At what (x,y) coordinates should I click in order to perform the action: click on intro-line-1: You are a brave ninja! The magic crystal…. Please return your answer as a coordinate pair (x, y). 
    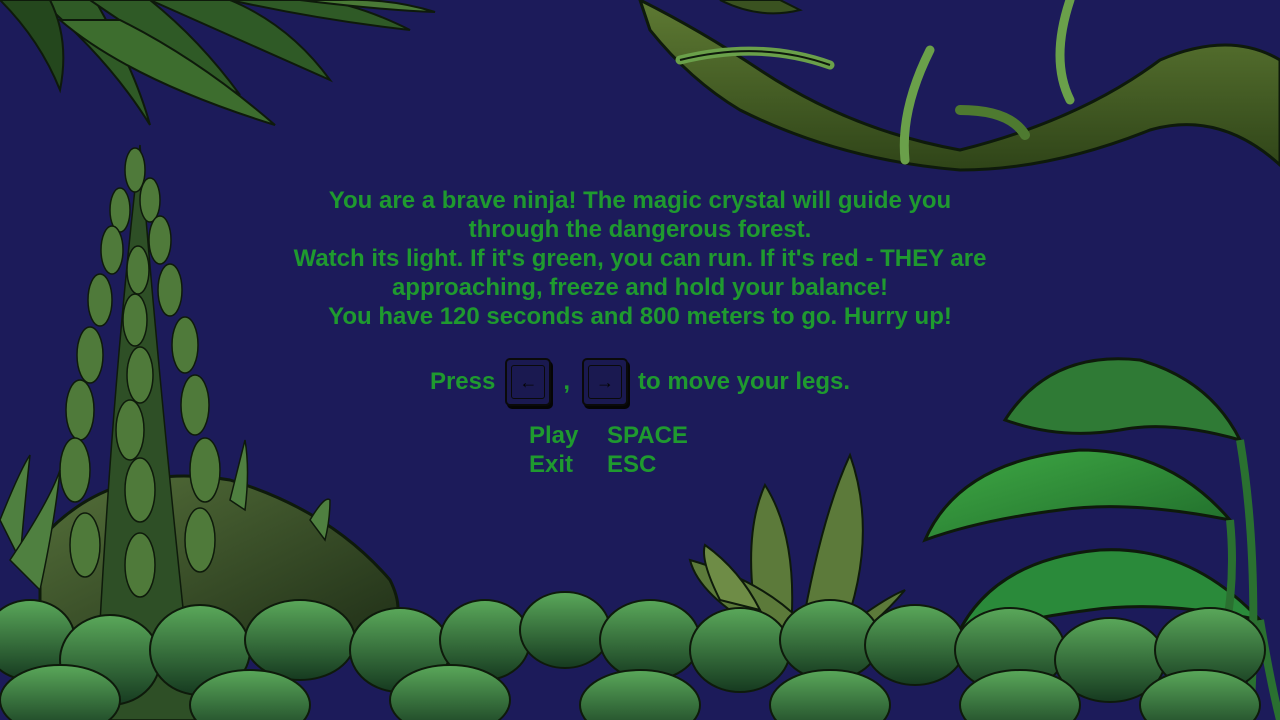
    Looking at the image, I should click on (640, 200).